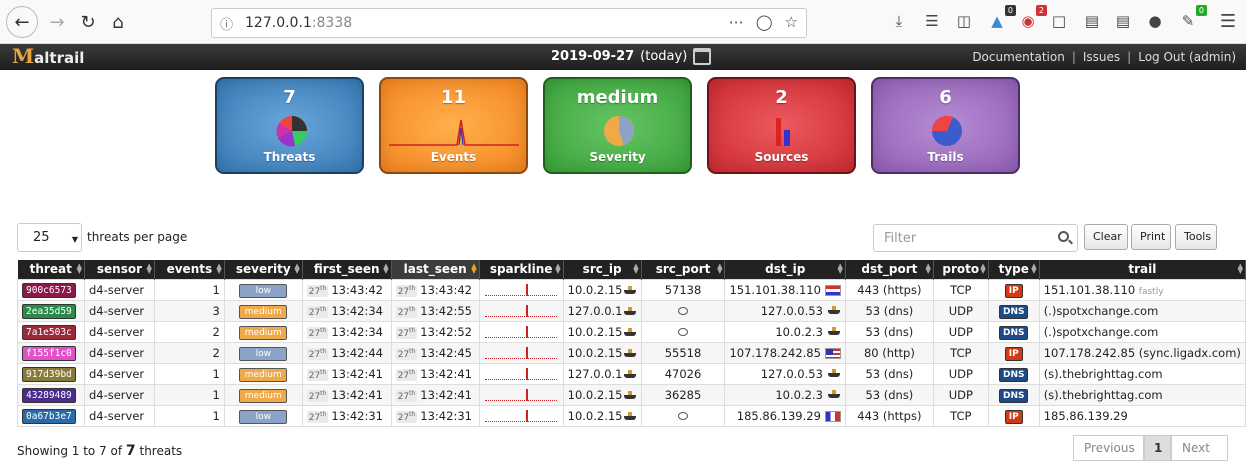 The width and height of the screenshot is (1246, 472). What do you see at coordinates (781, 125) in the screenshot?
I see `sources-box: 2 Sources` at bounding box center [781, 125].